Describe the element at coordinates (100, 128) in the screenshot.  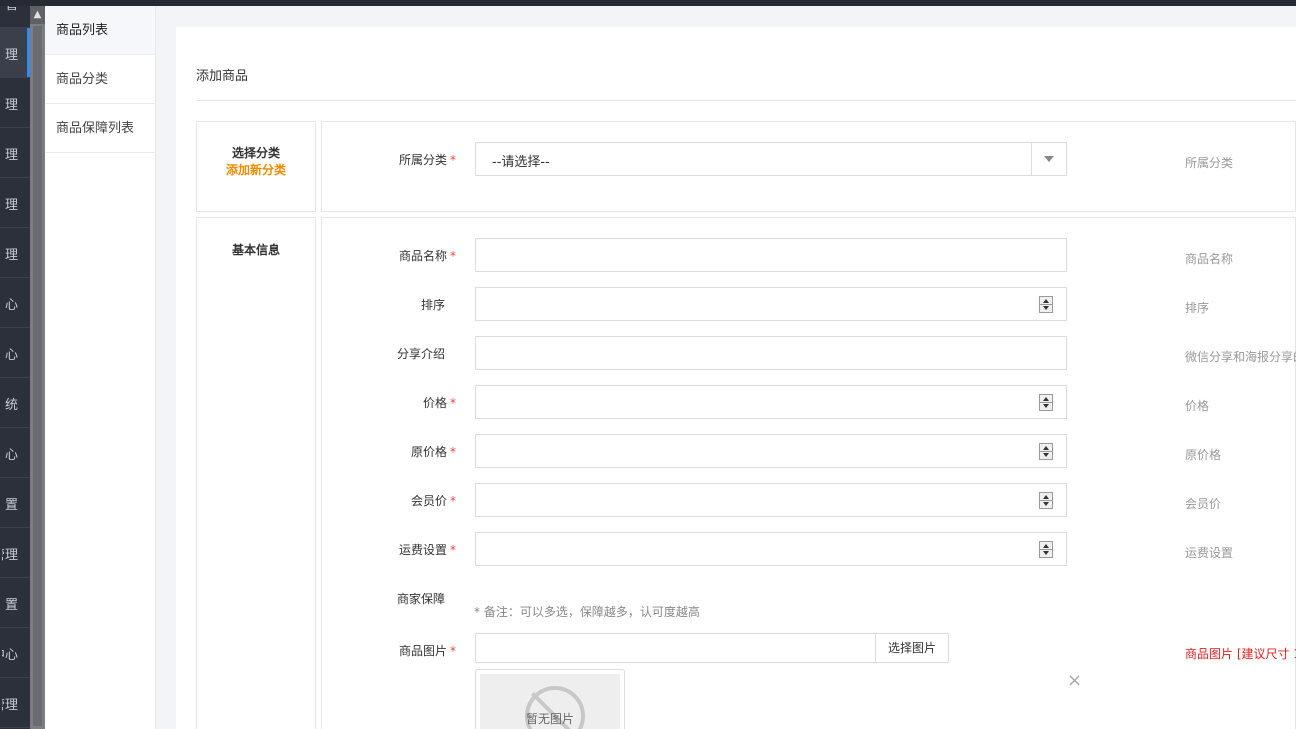
I see `submenu-item-guarantee-list: 商品保障列表` at that location.